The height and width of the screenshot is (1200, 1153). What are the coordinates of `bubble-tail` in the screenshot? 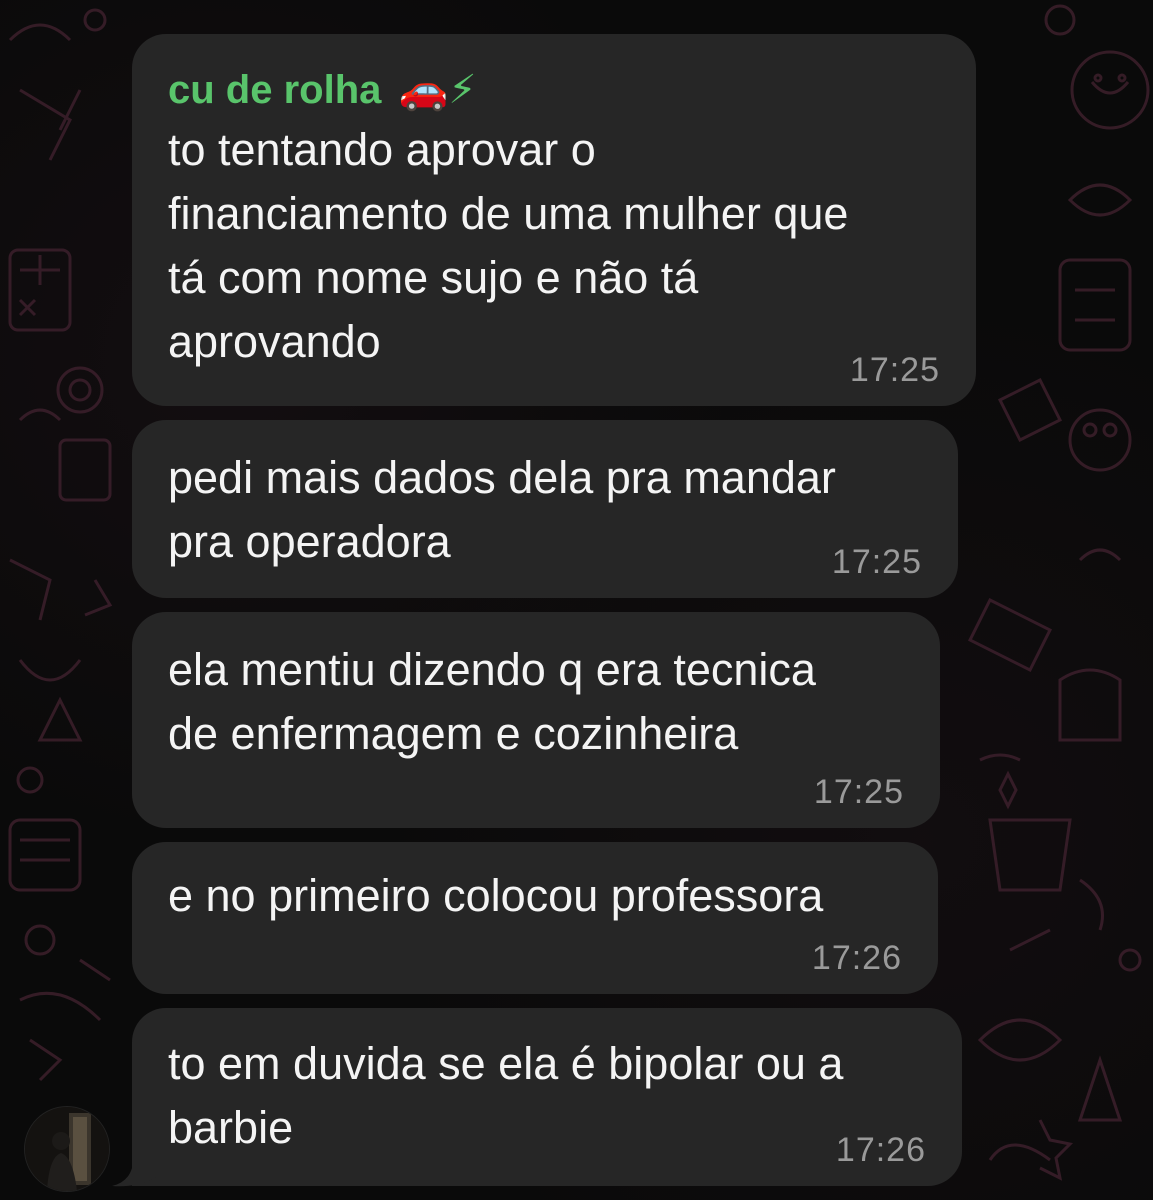 It's located at (135, 1162).